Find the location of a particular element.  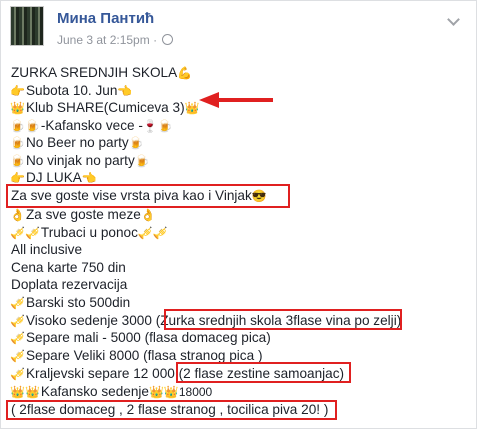

red-arrow-left-icon is located at coordinates (236, 100).